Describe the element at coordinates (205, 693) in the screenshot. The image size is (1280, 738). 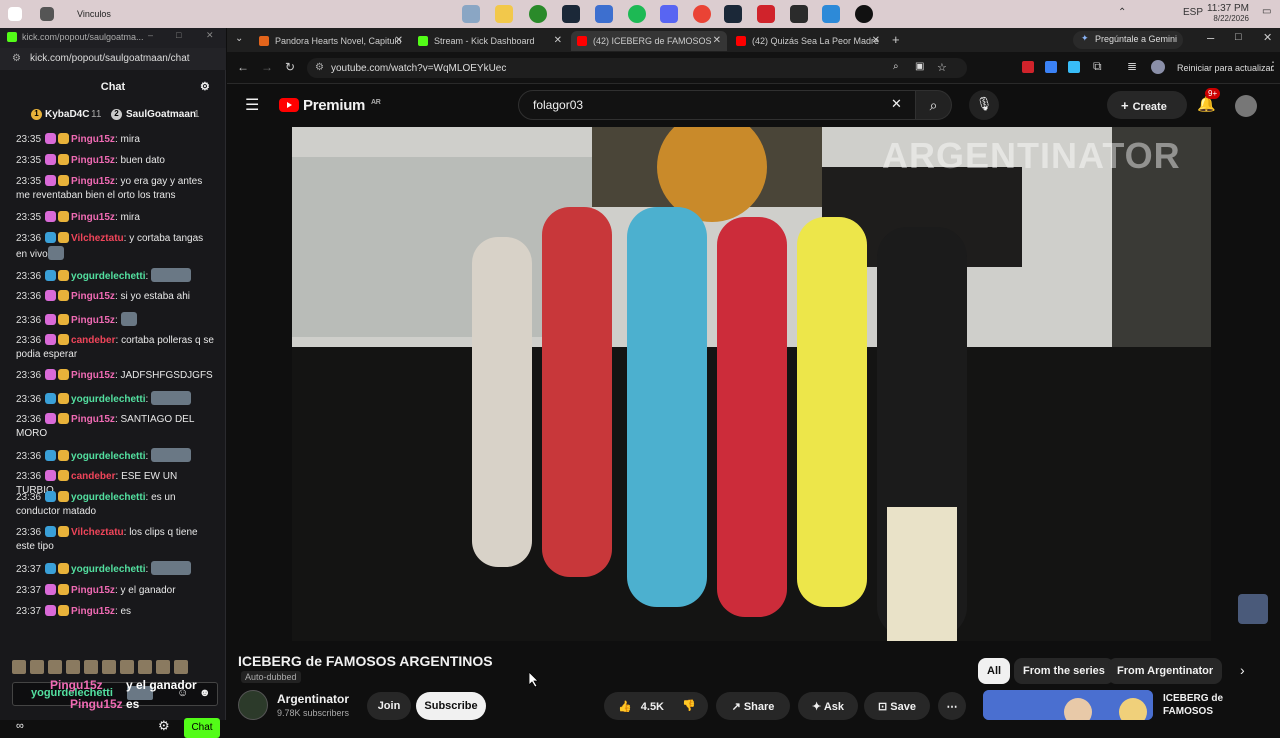
I see `smiley-icon: ☻` at that location.